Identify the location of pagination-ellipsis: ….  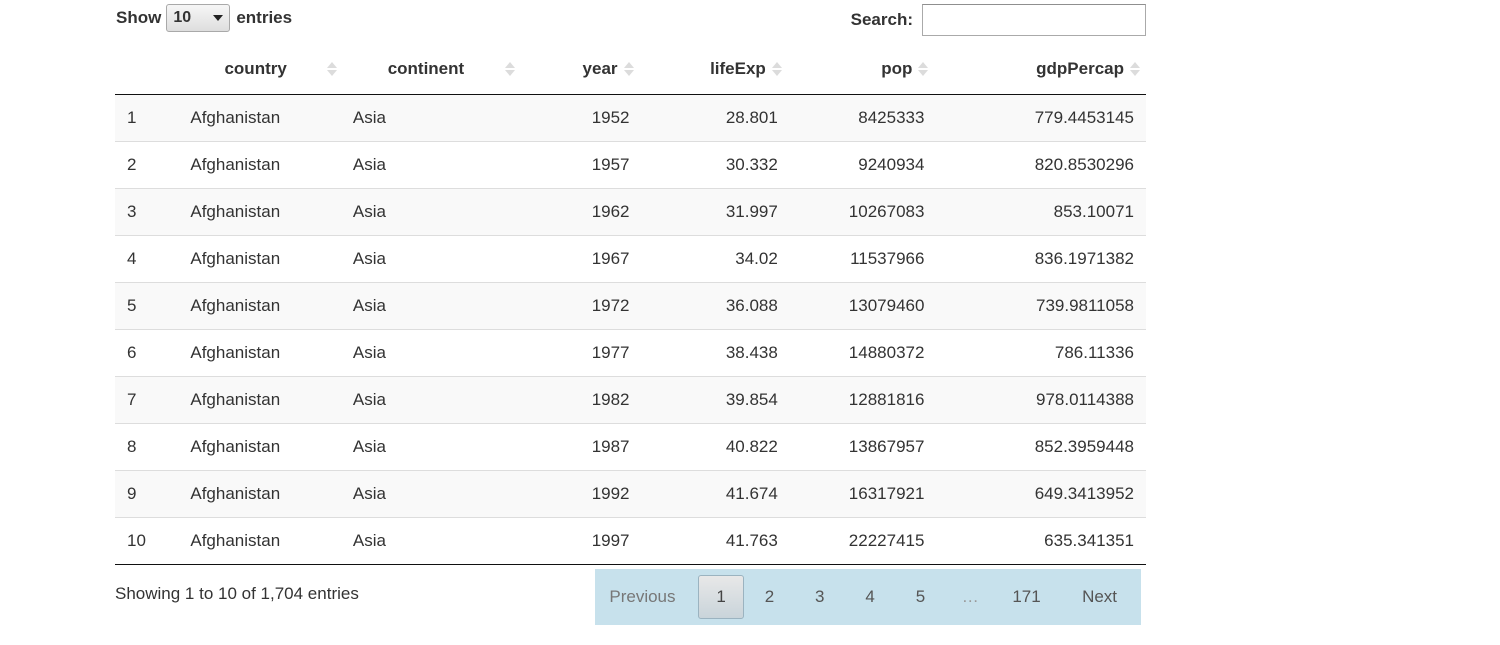
(970, 596).